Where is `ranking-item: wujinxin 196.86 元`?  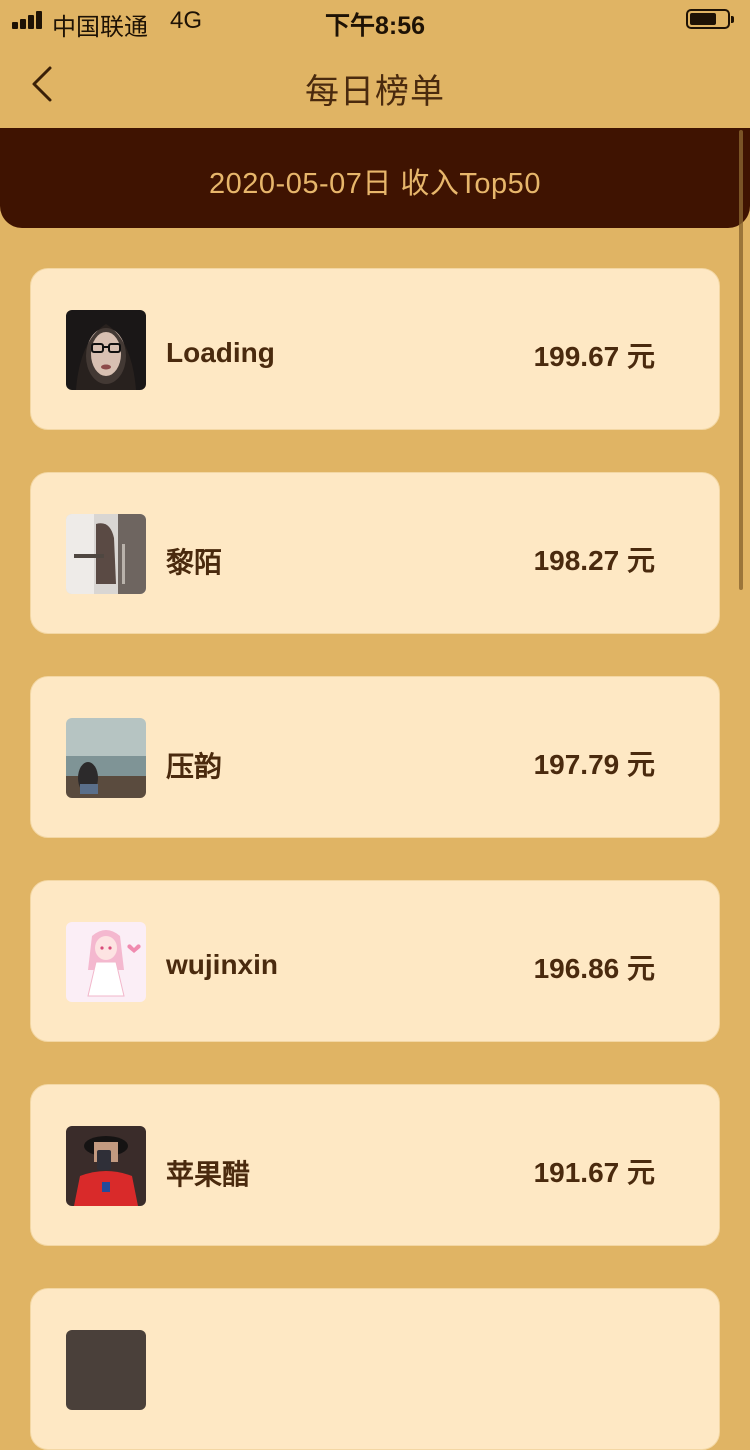 ranking-item: wujinxin 196.86 元 is located at coordinates (375, 961).